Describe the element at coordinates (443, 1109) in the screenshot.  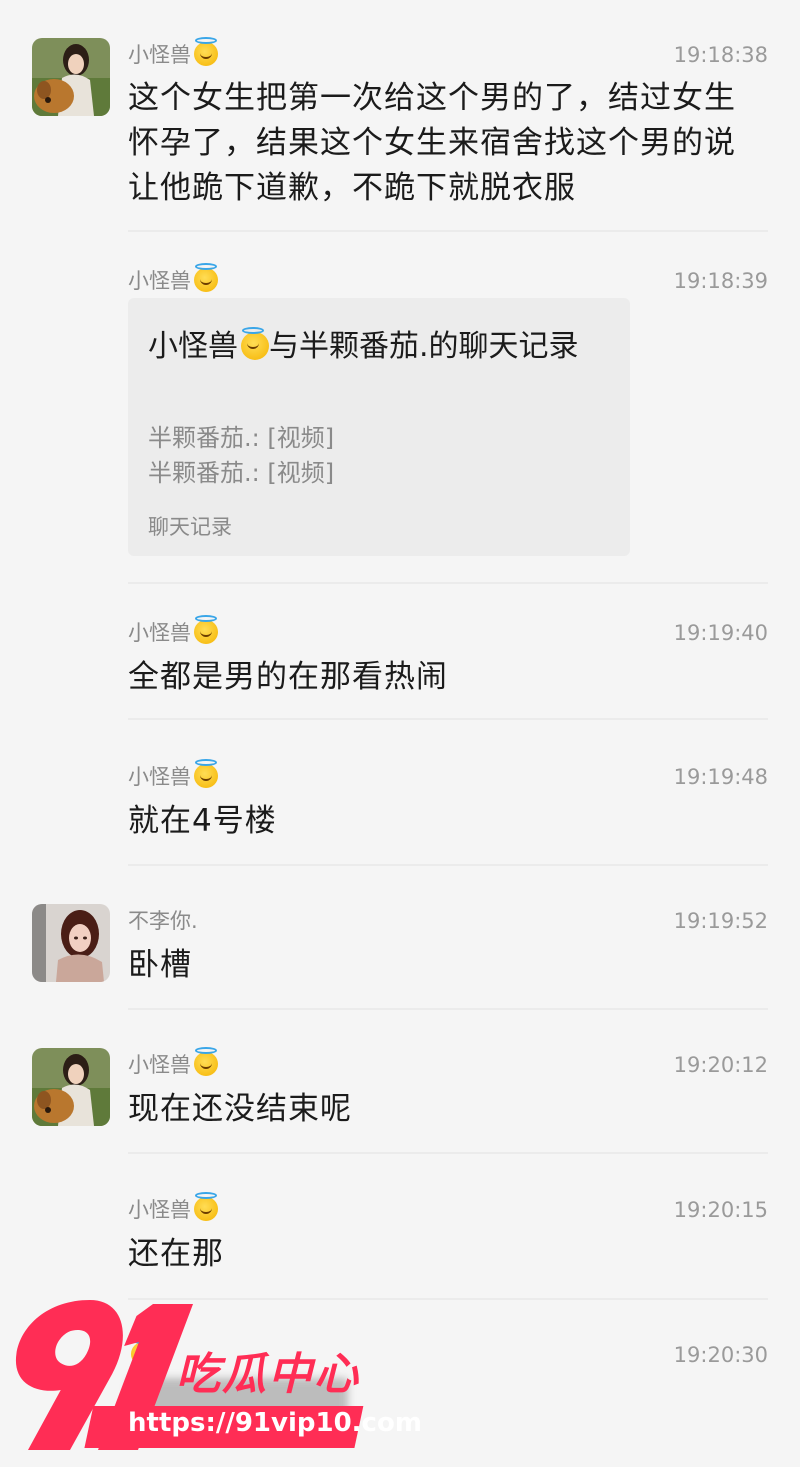
I see `message-text: 现在还没结束呢` at that location.